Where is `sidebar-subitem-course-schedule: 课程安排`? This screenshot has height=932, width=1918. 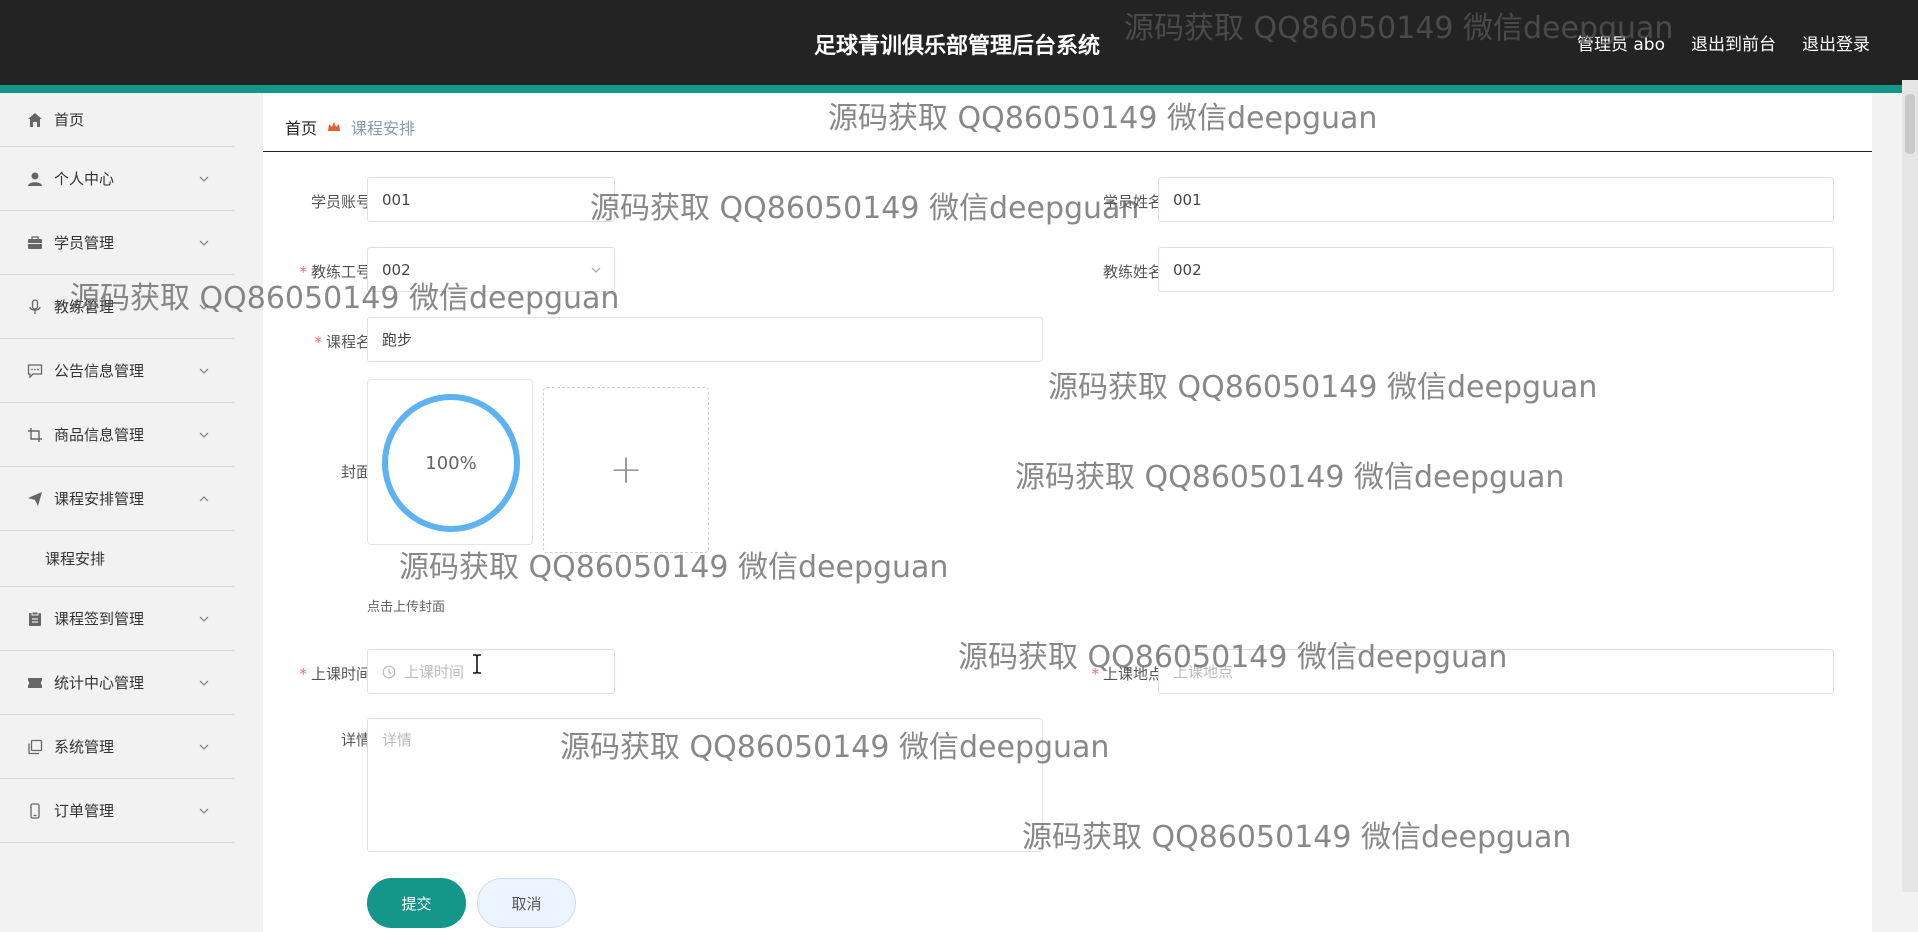 sidebar-subitem-course-schedule: 课程安排 is located at coordinates (117, 559).